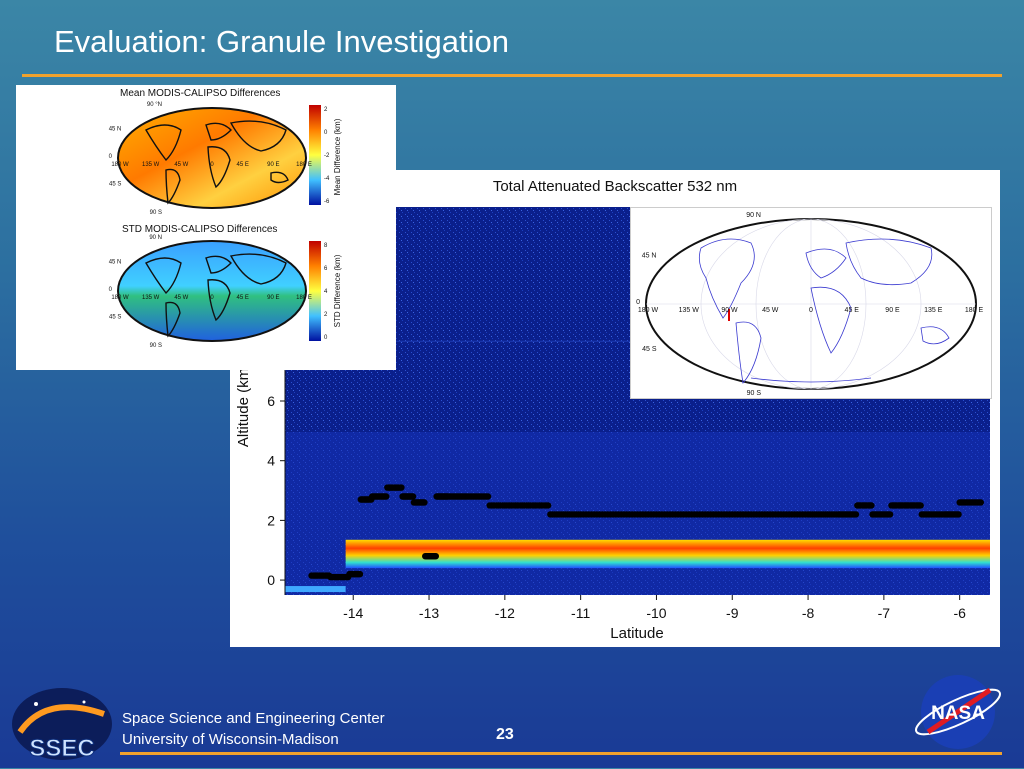 This screenshot has height=769, width=1024. I want to click on ssec-logo-text: SSEC, so click(61, 748).